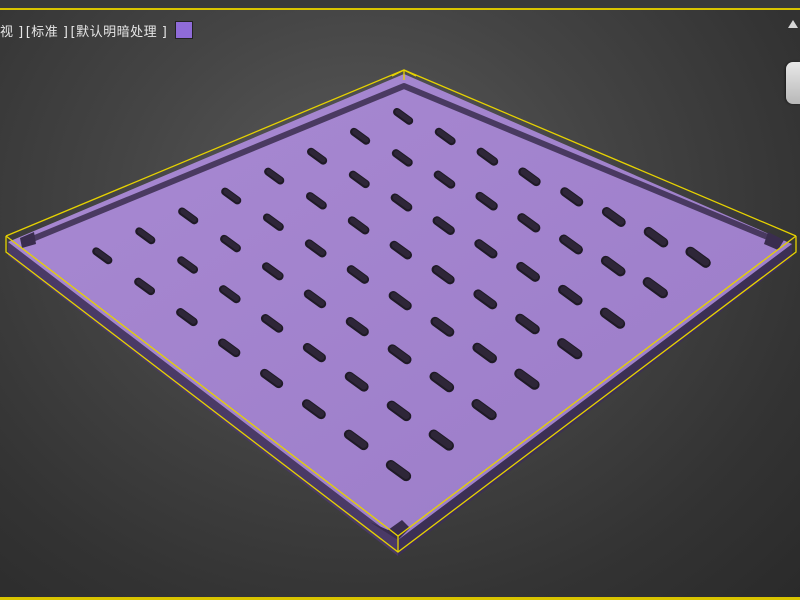 The width and height of the screenshot is (800, 600). What do you see at coordinates (47, 30) in the screenshot?
I see `viewport-label-standard: [标准 ]` at bounding box center [47, 30].